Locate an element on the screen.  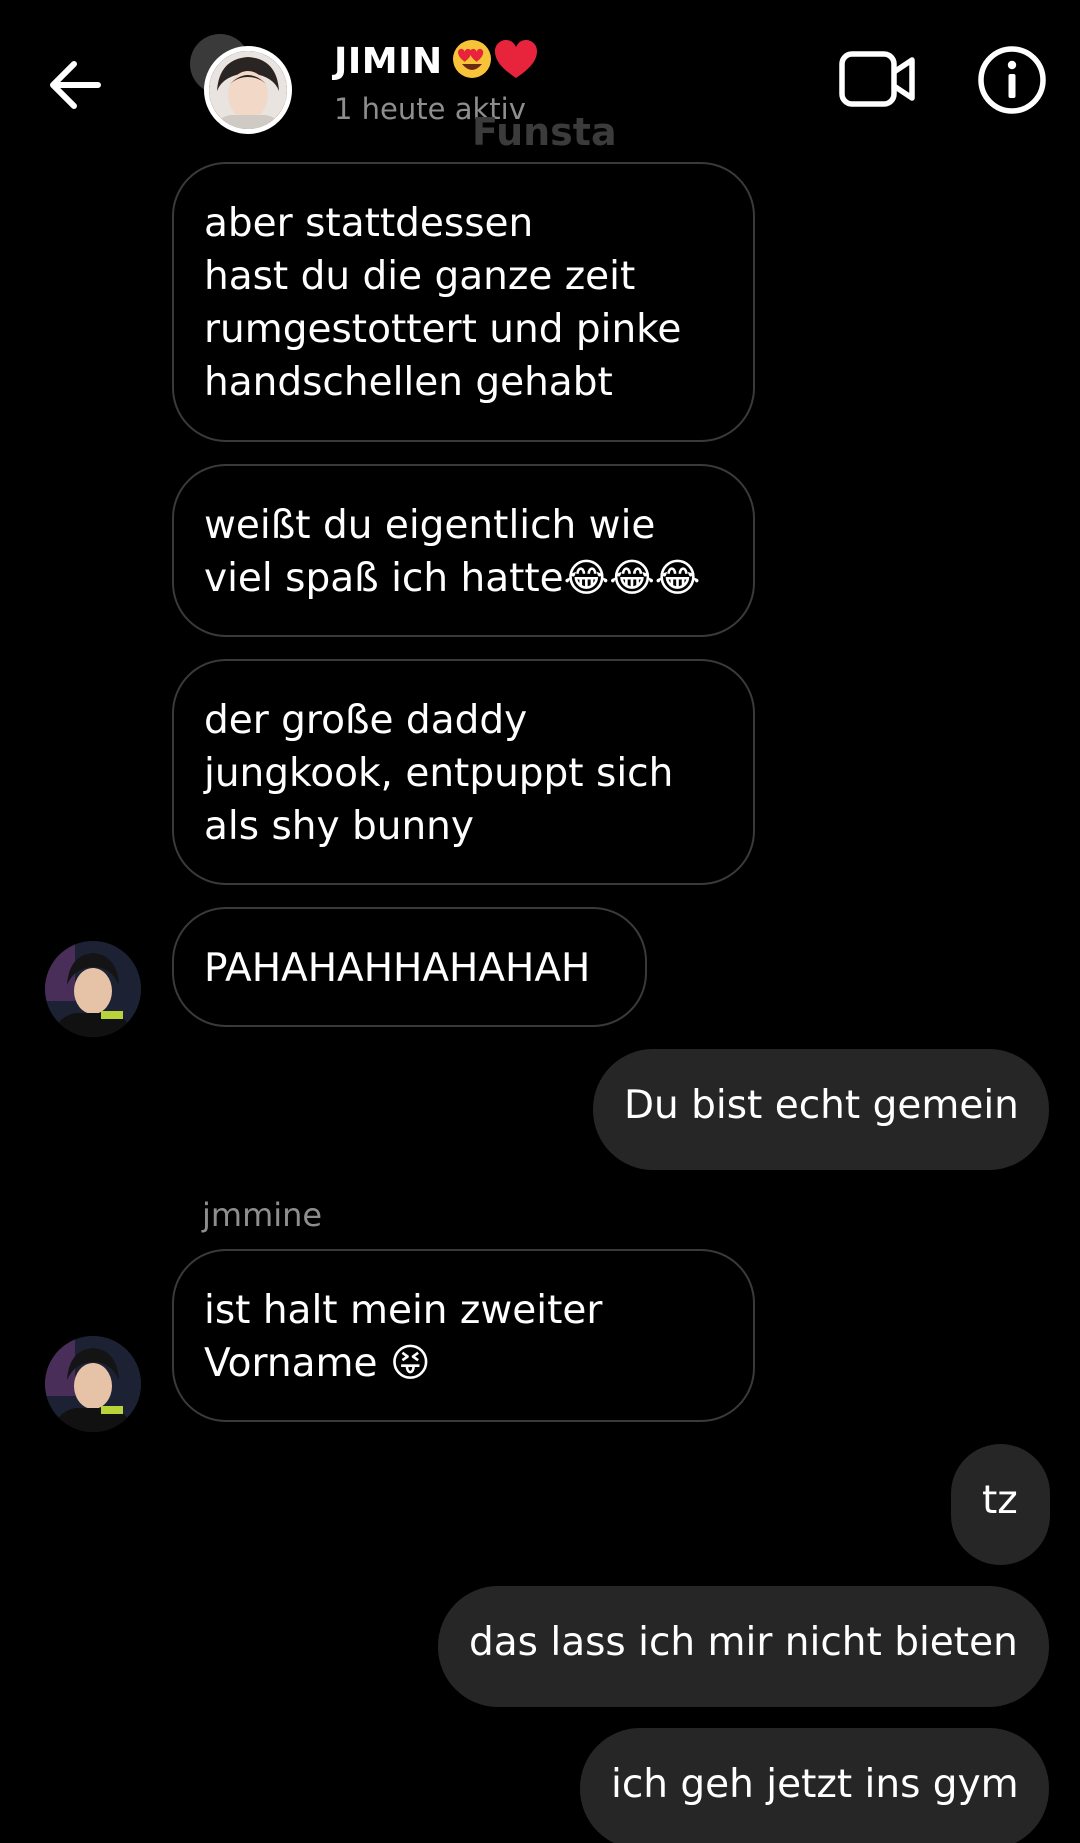
contact-avatar is located at coordinates (245, 89).